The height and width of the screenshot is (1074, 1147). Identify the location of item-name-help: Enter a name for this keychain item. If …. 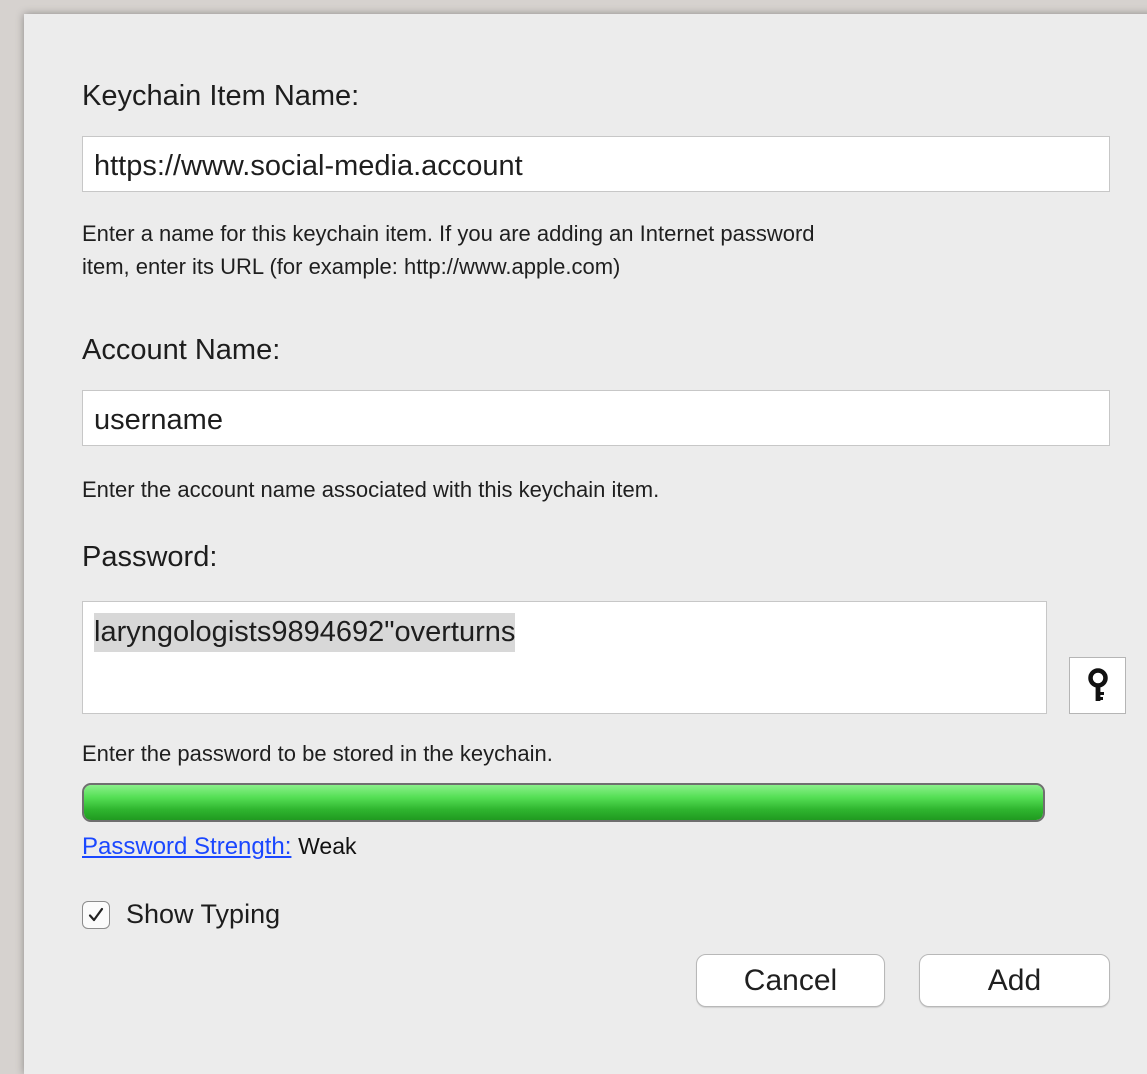
(448, 250).